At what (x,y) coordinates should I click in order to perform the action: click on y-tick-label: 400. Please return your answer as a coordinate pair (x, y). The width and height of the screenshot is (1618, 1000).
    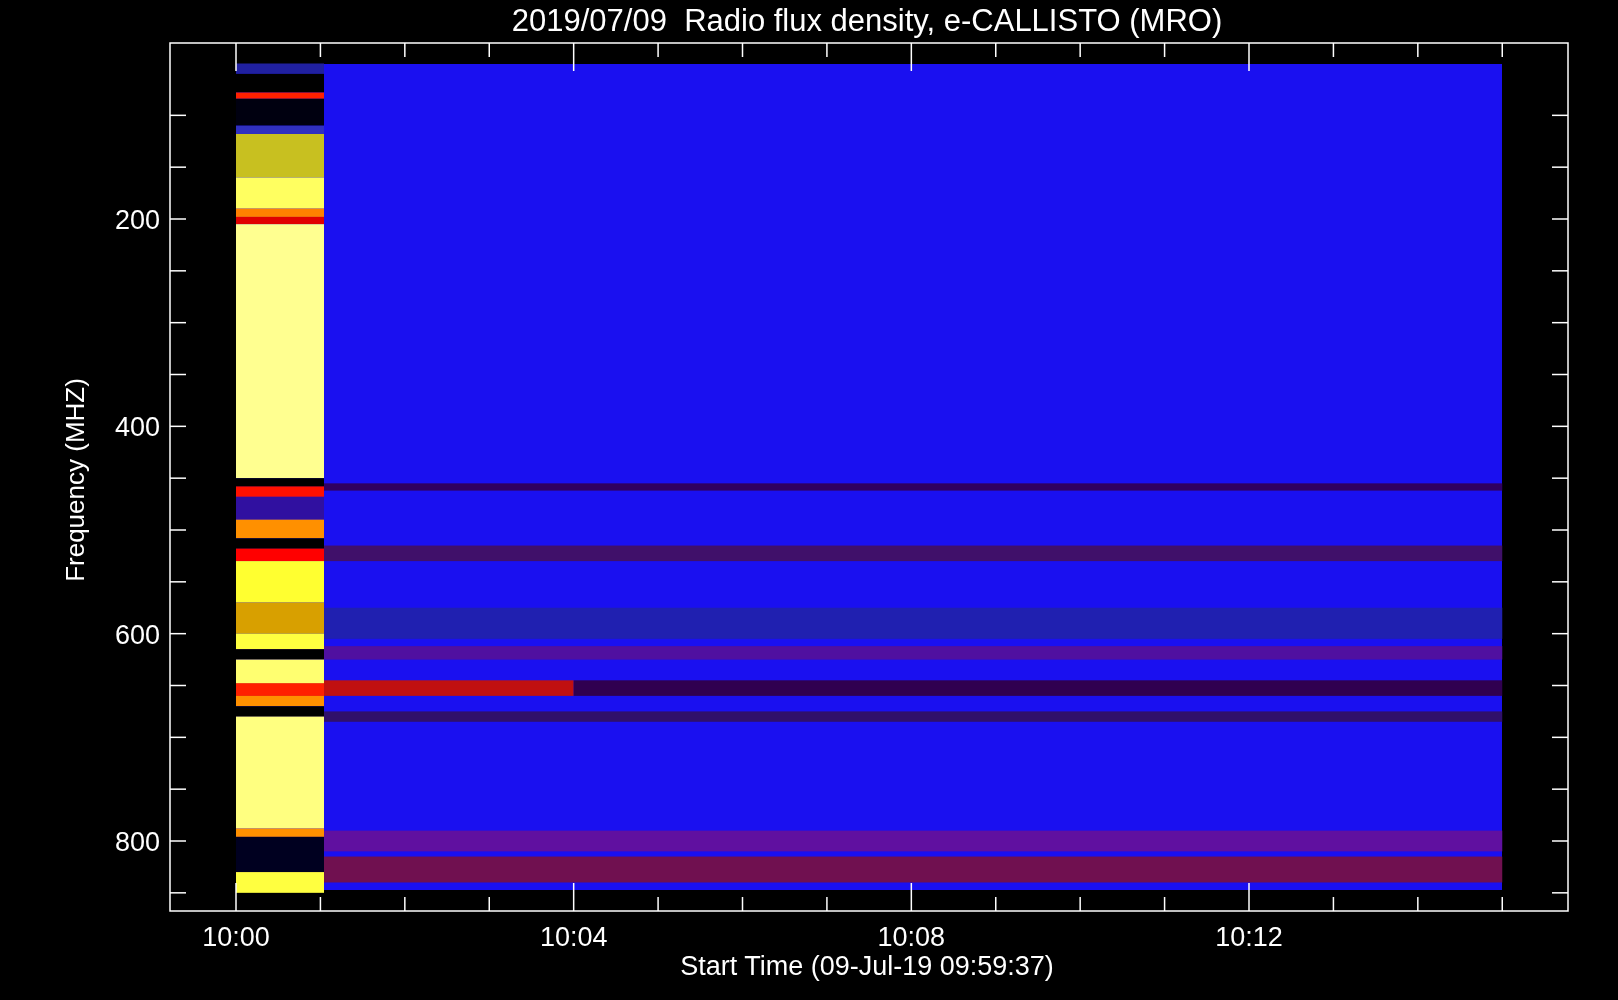
    Looking at the image, I should click on (137, 427).